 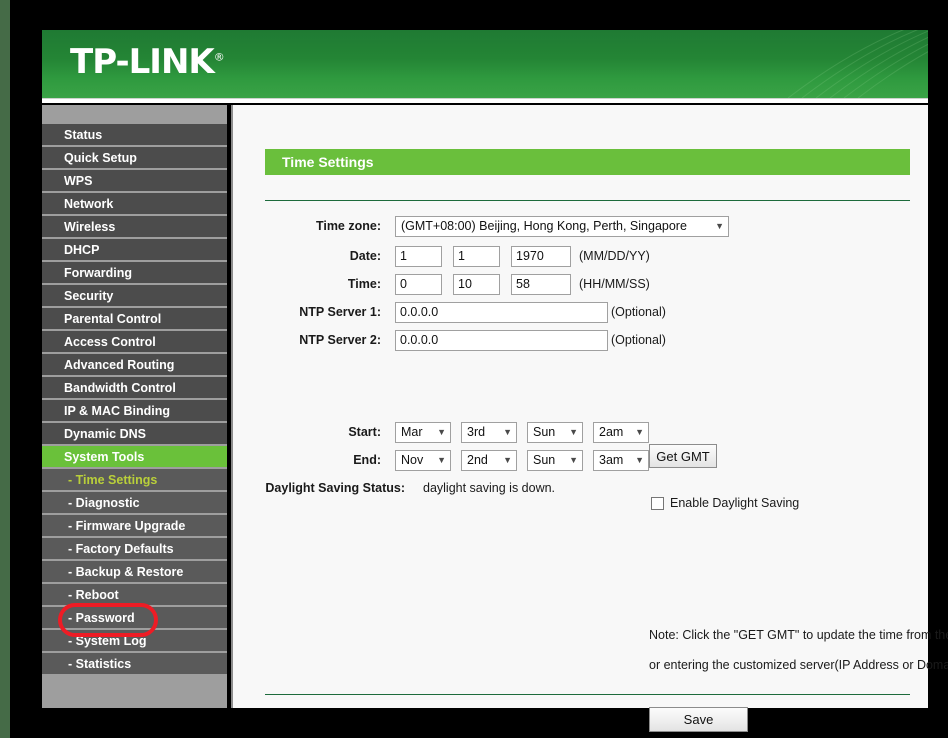 I want to click on sidebar-item-parental-control: Parental Control, so click(x=134, y=319).